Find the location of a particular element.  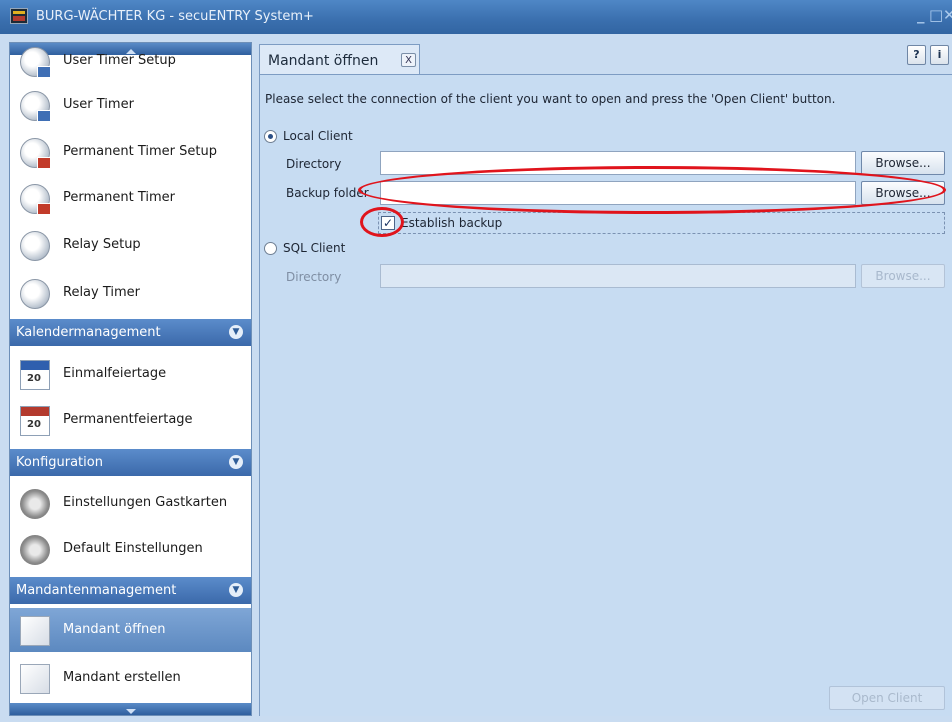

permanent-timer-setup-icon is located at coordinates (35, 153).